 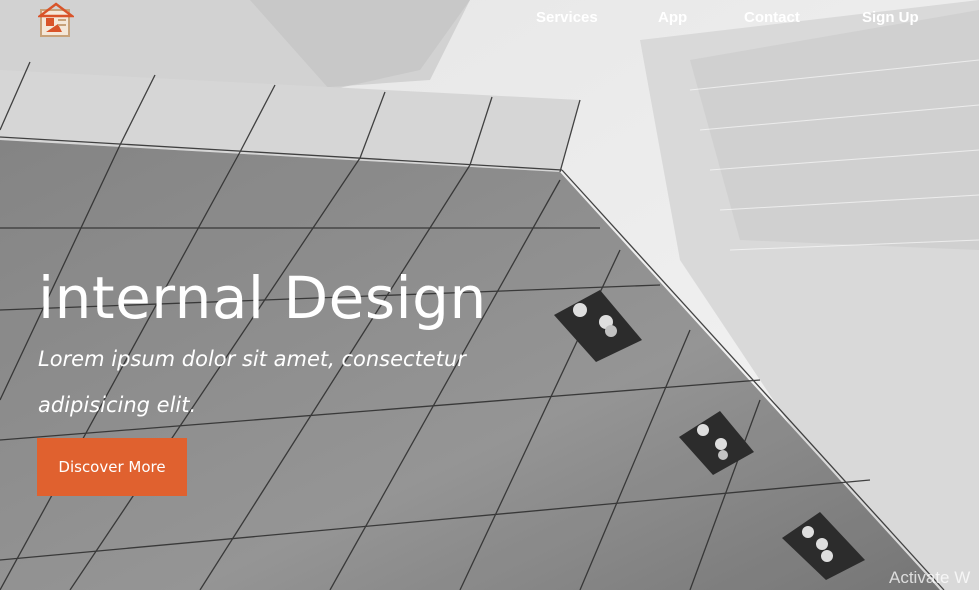 I want to click on nav-link-services: Services, so click(x=567, y=17).